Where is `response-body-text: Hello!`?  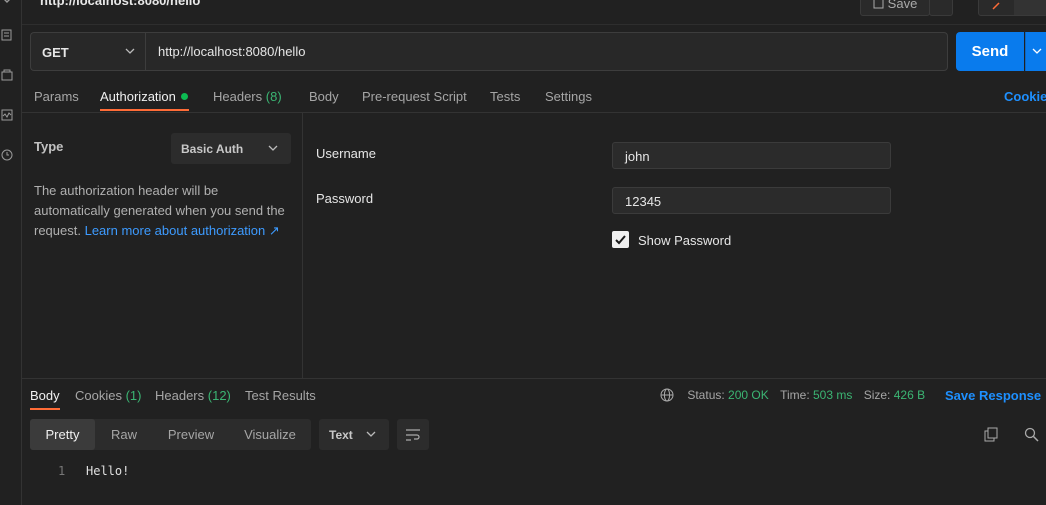 response-body-text: Hello! is located at coordinates (107, 471).